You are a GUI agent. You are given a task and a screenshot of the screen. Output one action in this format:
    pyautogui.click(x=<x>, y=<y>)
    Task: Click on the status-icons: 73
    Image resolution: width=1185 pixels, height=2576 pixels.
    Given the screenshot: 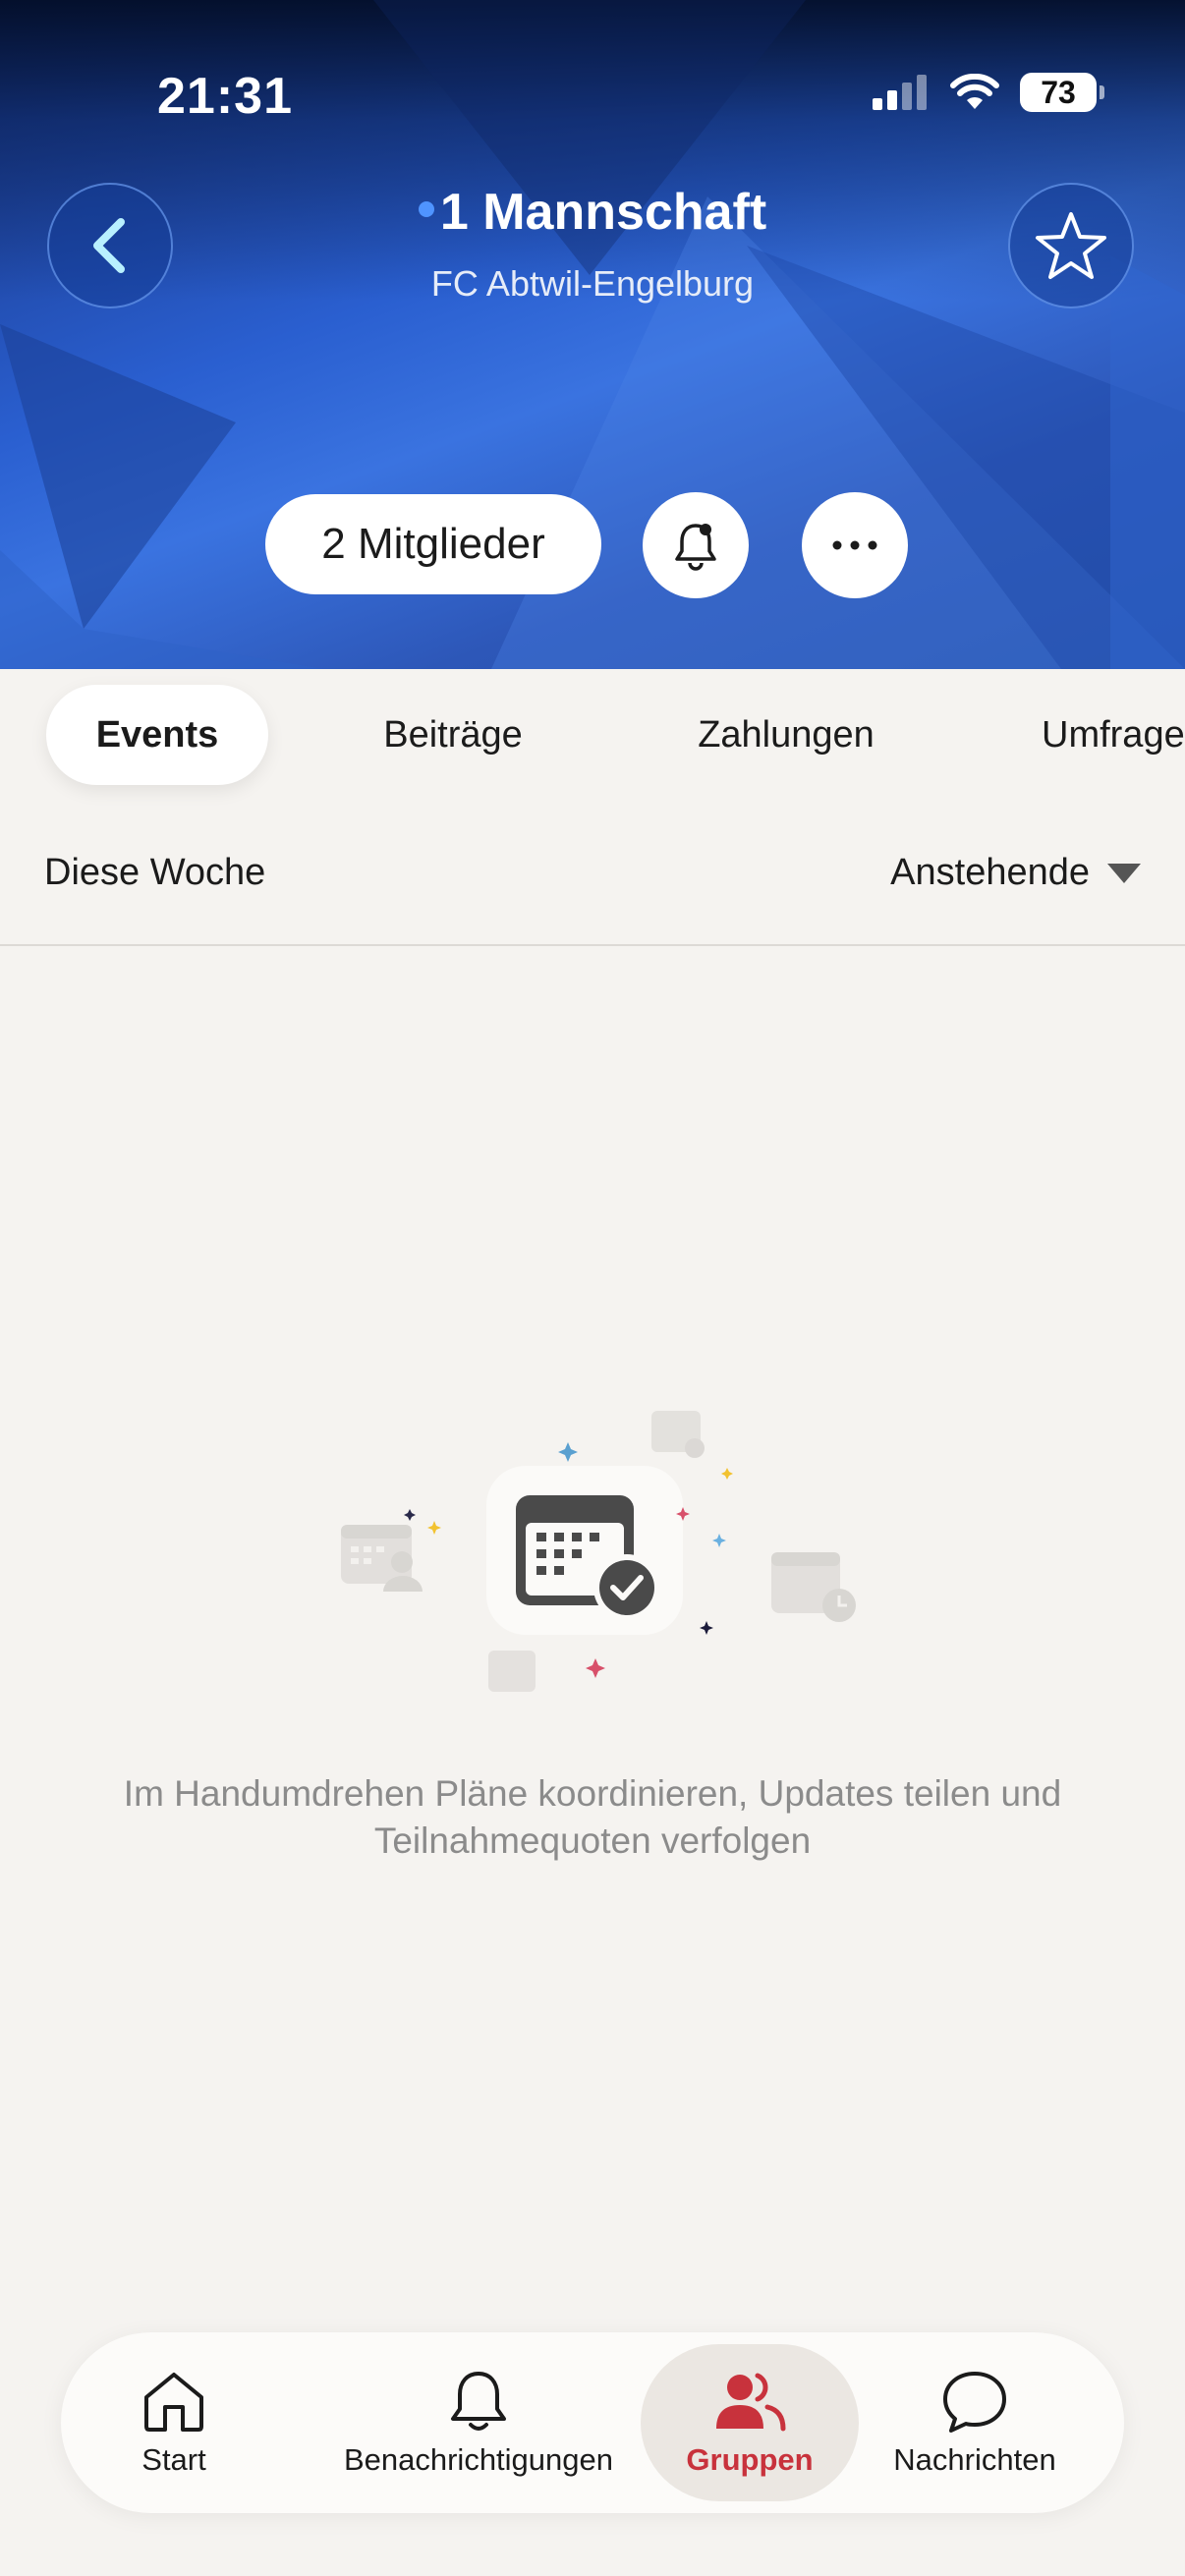 What is the action you would take?
    pyautogui.click(x=989, y=92)
    